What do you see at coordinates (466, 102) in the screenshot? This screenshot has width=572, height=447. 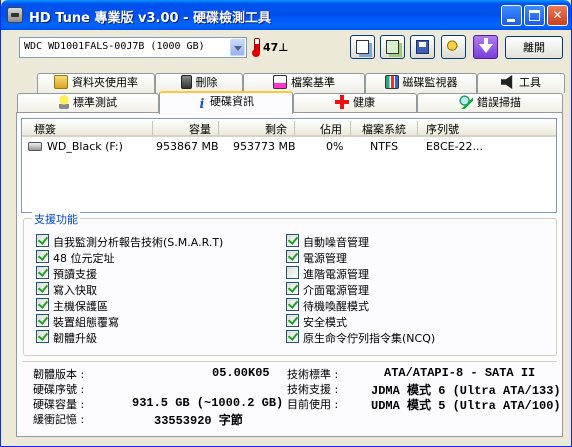 I see `magnifier-icon` at bounding box center [466, 102].